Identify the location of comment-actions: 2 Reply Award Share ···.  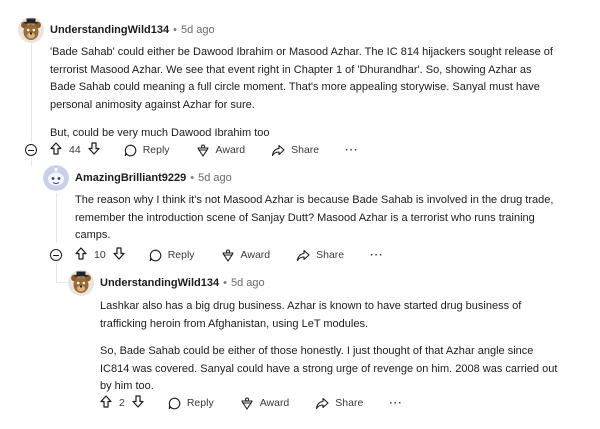
(251, 403).